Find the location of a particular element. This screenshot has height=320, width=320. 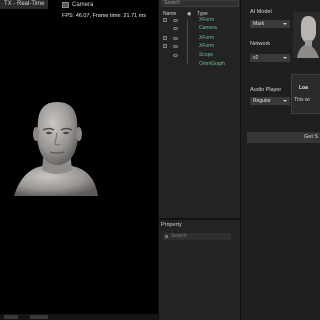

network-label: Network is located at coordinates (260, 44).